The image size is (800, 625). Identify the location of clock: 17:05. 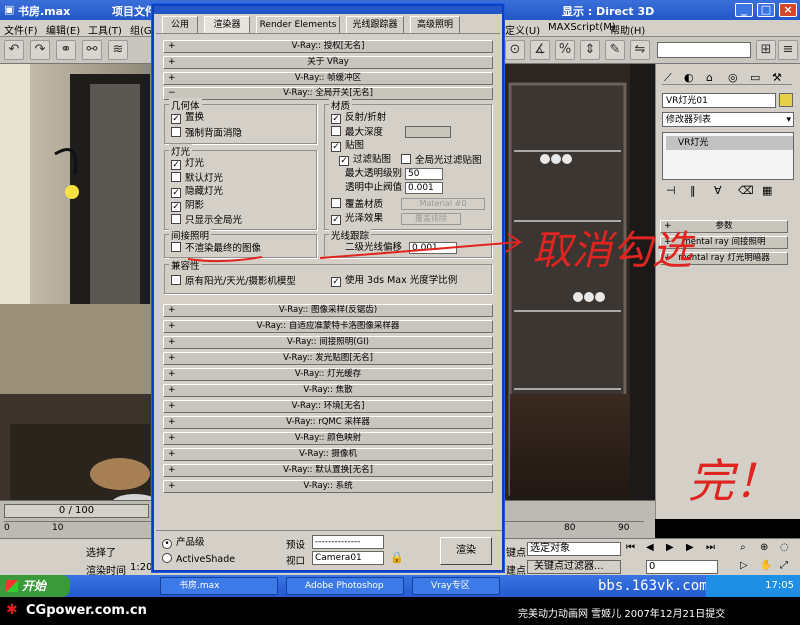
(779, 585).